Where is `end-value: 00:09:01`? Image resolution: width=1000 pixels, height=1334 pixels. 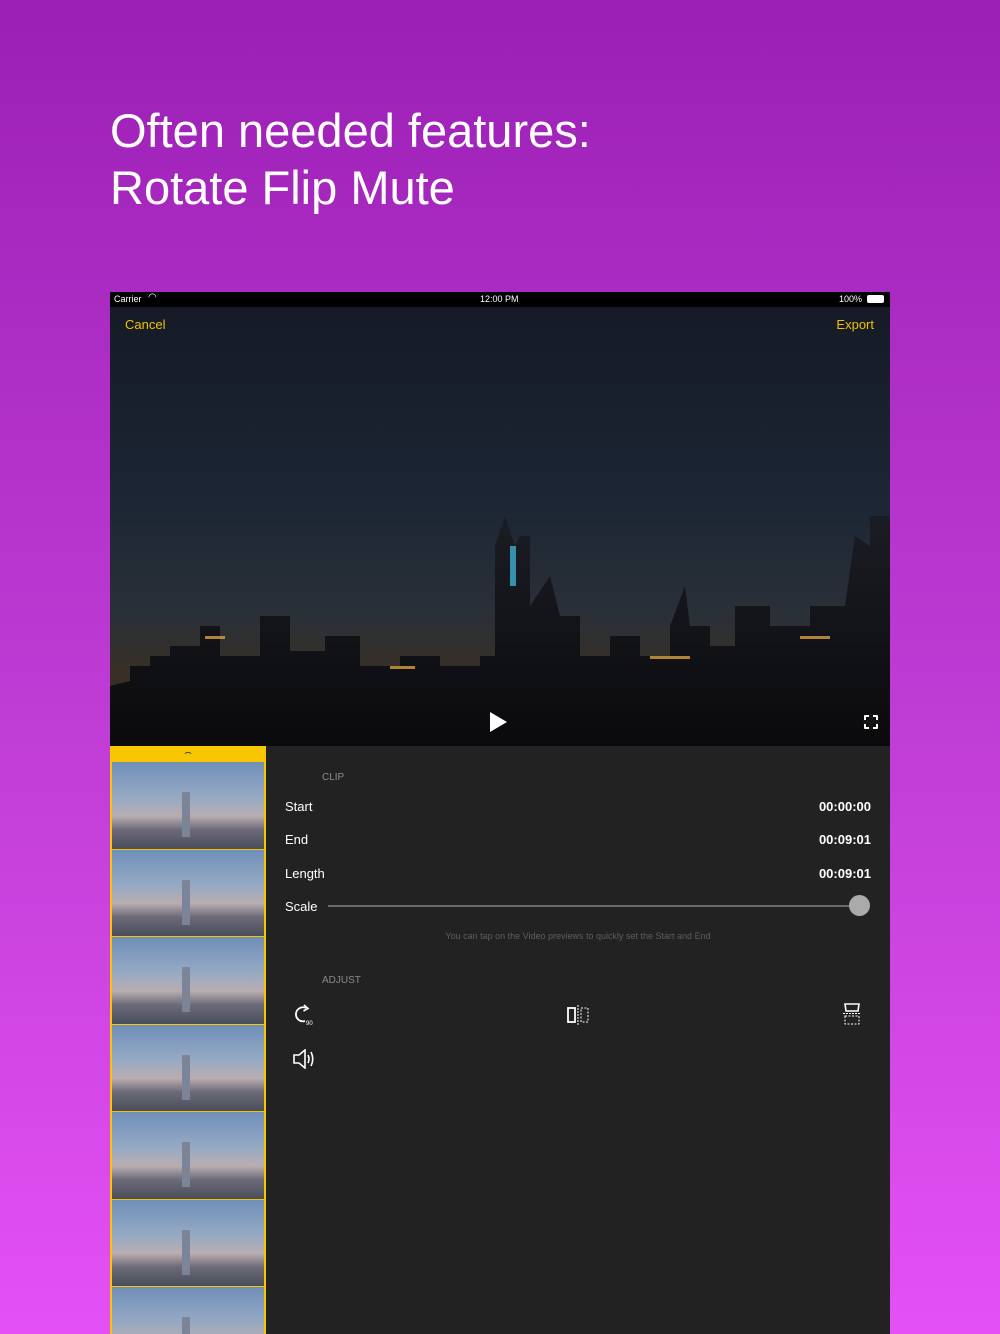 end-value: 00:09:01 is located at coordinates (844, 839).